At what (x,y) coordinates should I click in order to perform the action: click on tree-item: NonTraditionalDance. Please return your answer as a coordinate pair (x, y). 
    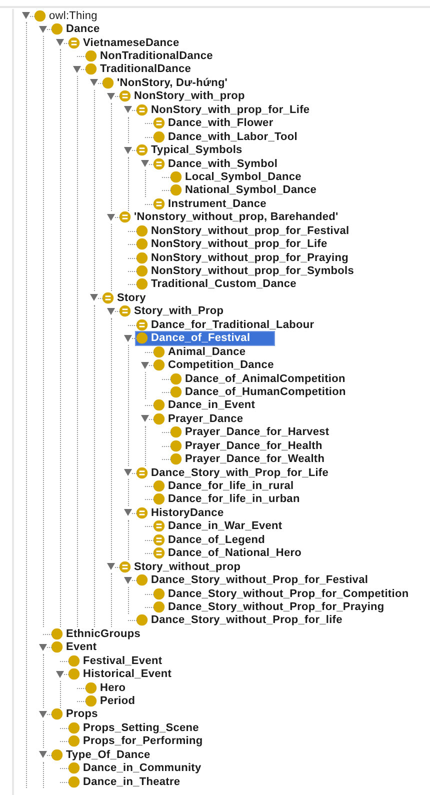
    Looking at the image, I should click on (150, 56).